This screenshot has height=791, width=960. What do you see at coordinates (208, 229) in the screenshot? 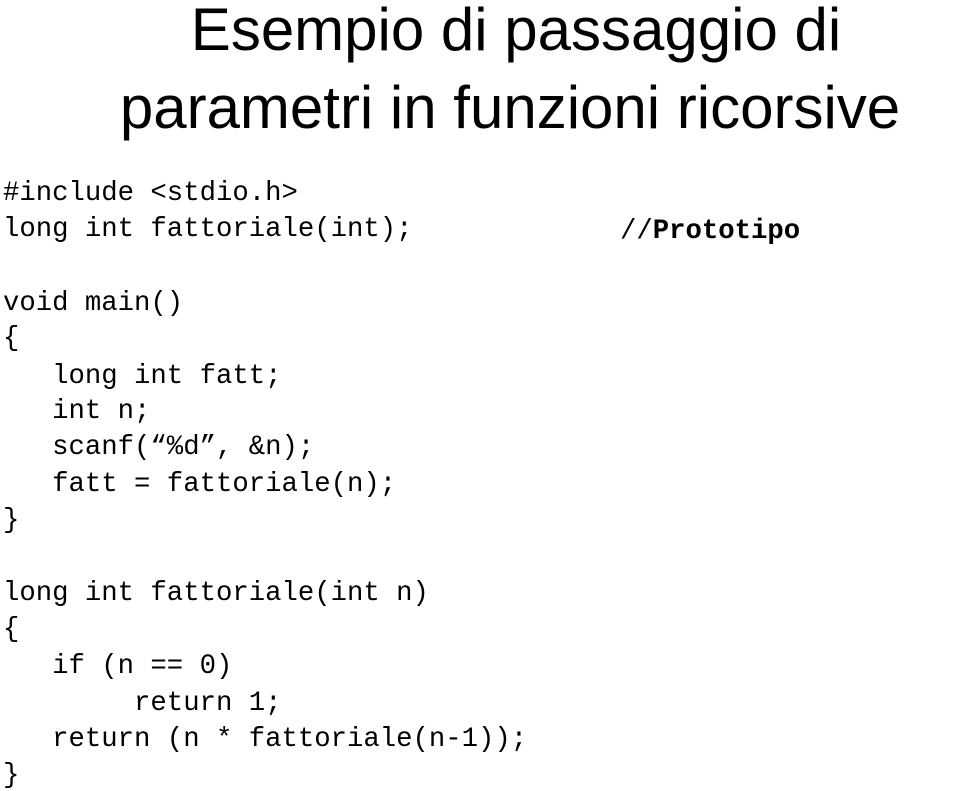
I see `code-line: long int fattoriale(int);` at bounding box center [208, 229].